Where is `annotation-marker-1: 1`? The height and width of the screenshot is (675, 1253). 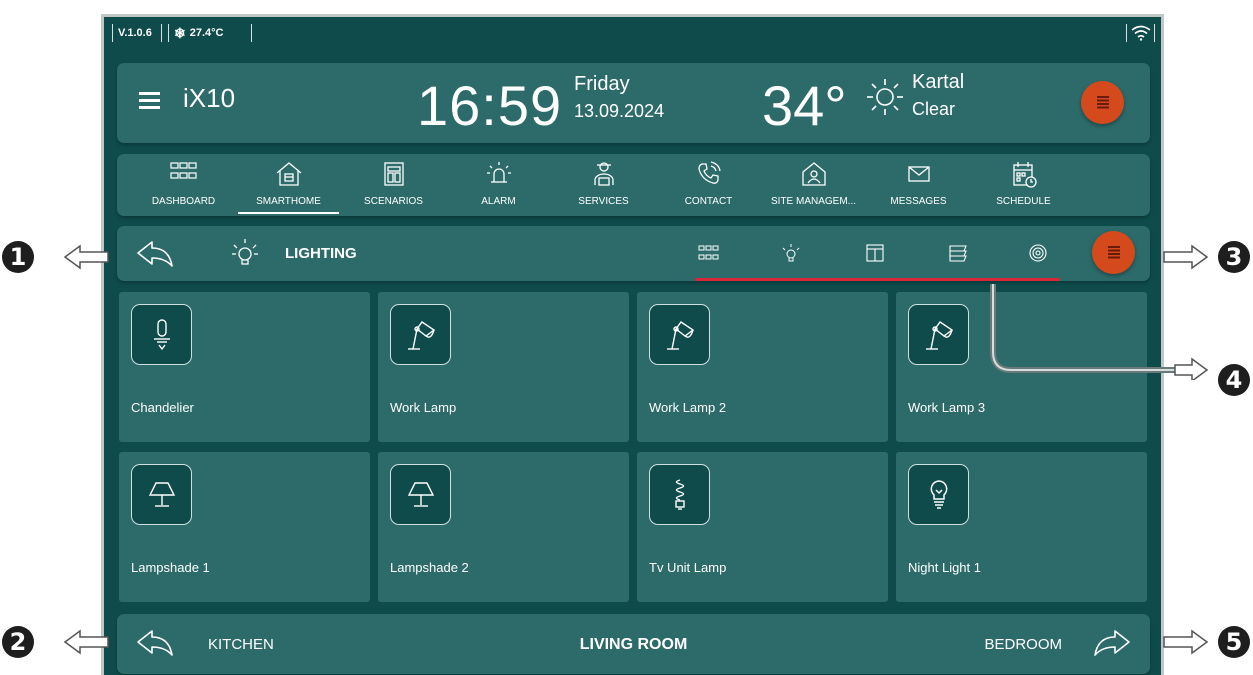 annotation-marker-1: 1 is located at coordinates (18, 257).